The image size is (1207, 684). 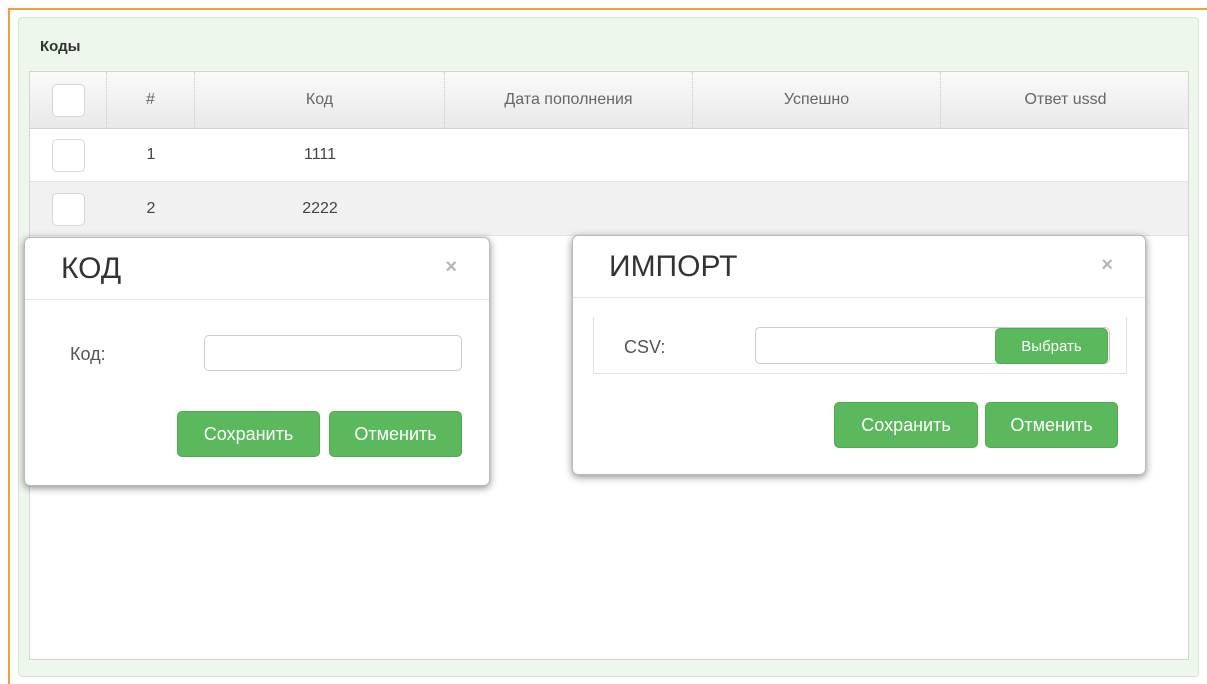 I want to click on code-input, so click(x=333, y=353).